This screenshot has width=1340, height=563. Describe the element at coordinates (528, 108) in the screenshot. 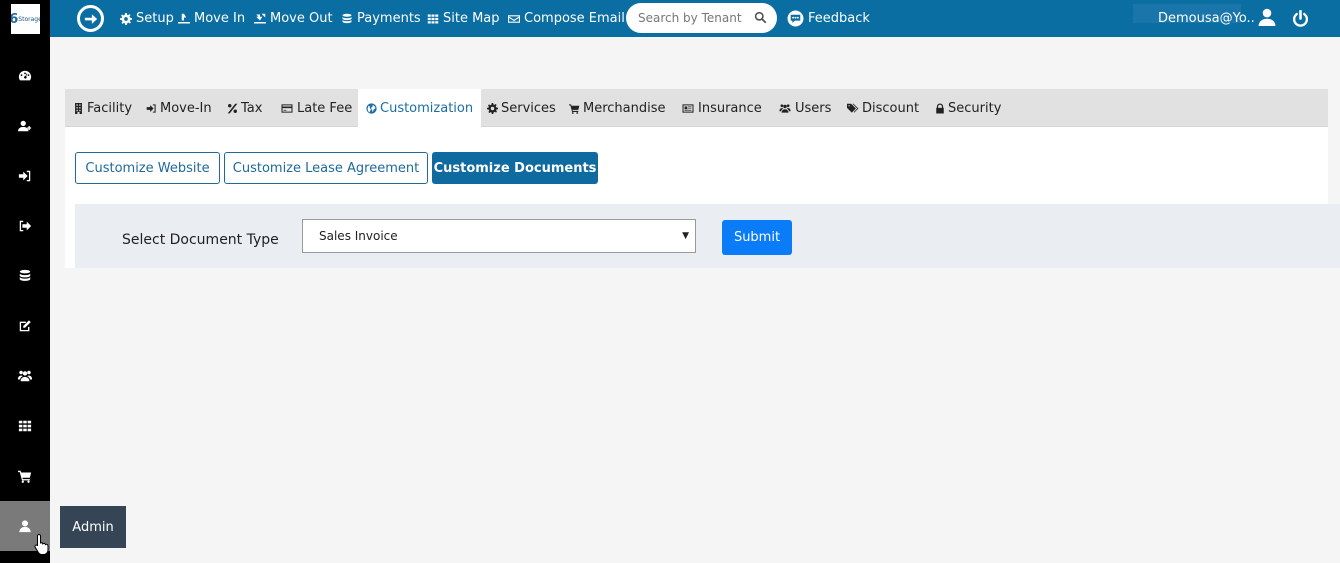

I see `tab-services-label: Services` at that location.